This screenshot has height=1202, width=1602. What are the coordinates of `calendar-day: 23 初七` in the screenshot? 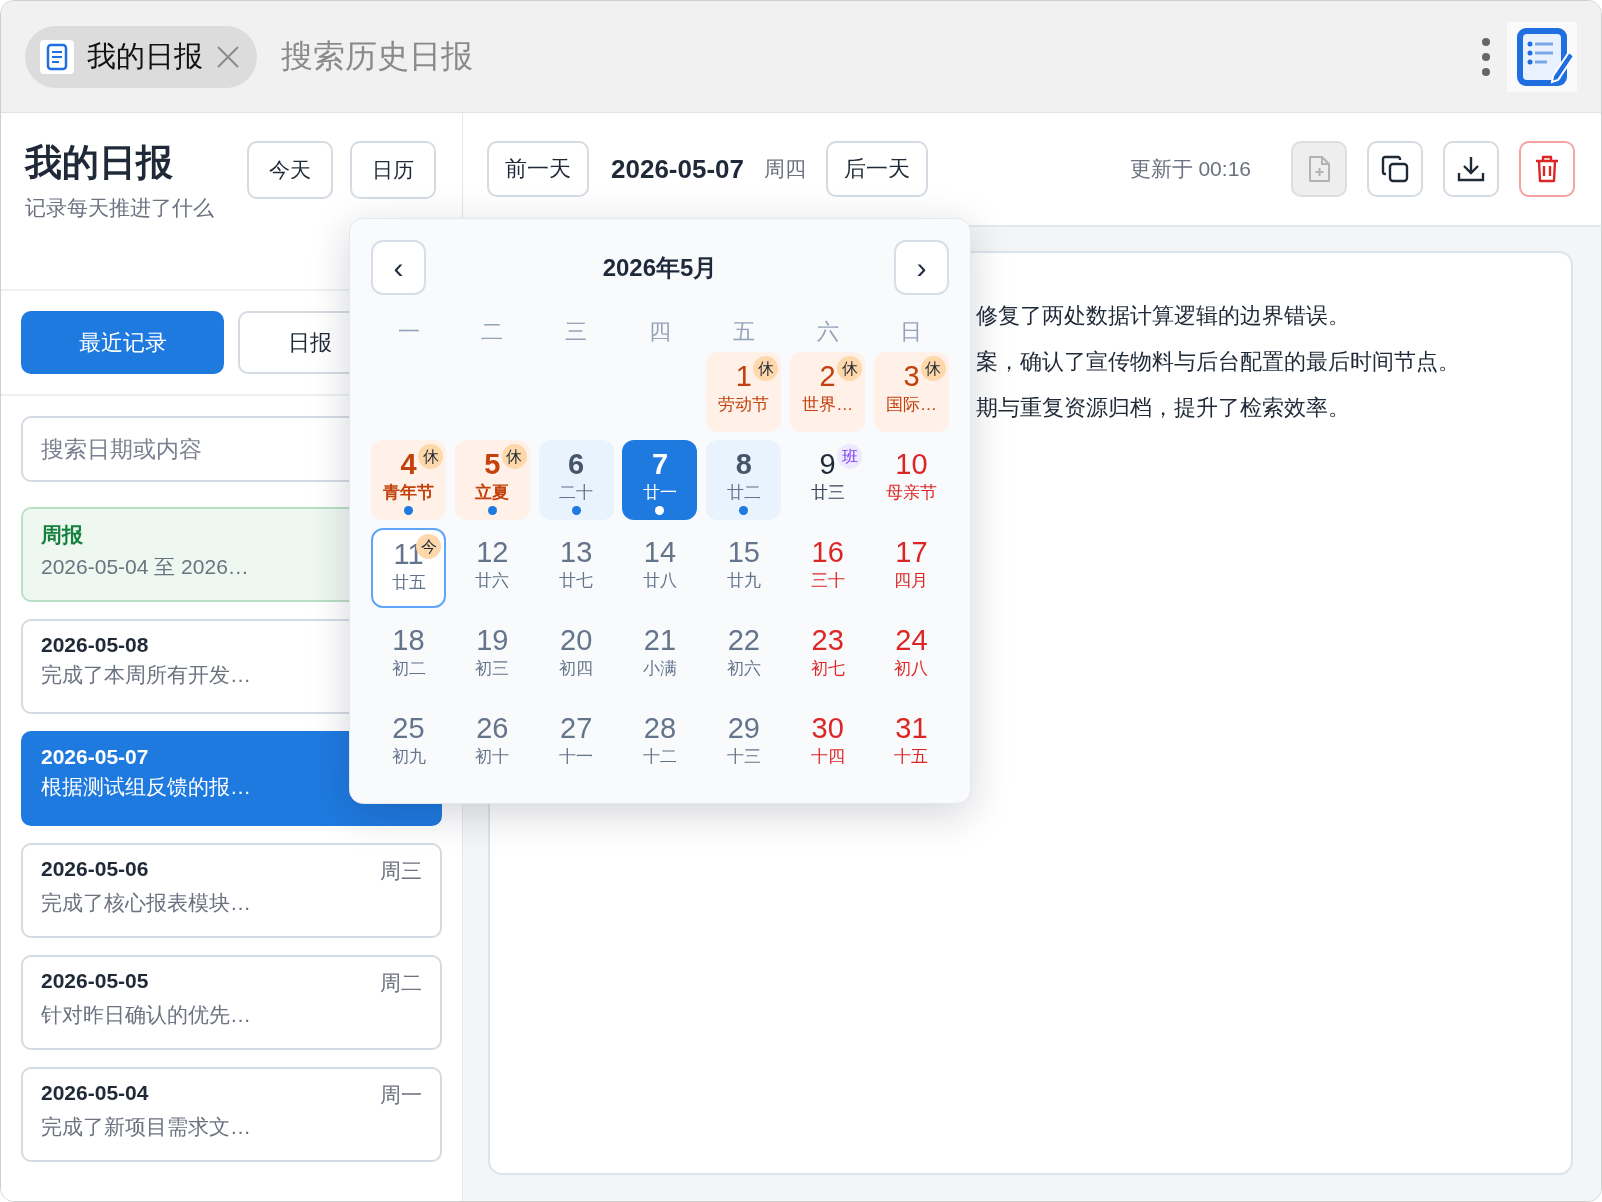 It's located at (828, 656).